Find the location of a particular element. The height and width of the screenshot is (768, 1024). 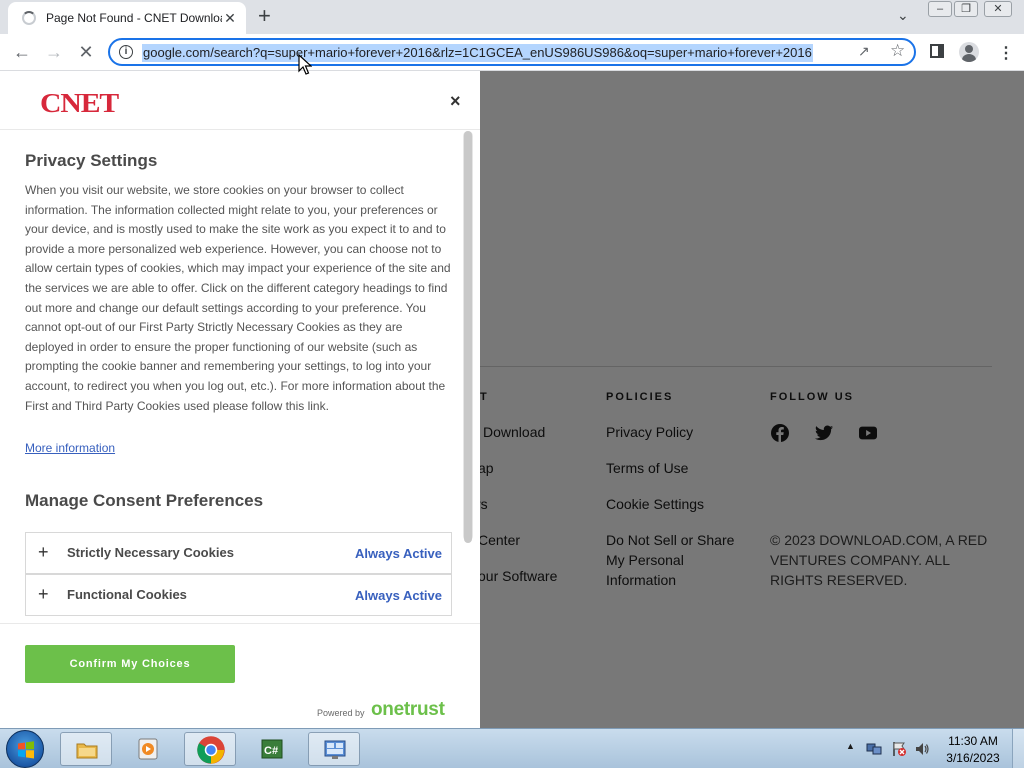

chrome-icon is located at coordinates (211, 750).